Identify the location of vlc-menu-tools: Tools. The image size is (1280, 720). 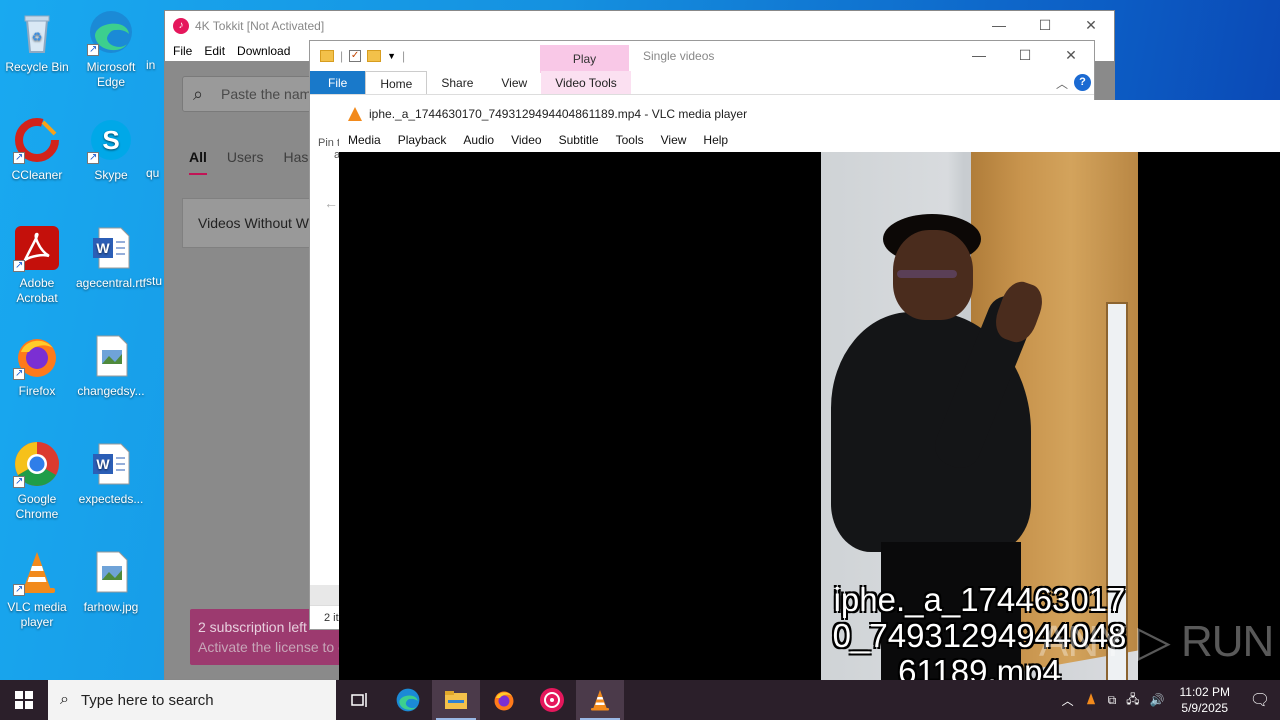
(634, 140).